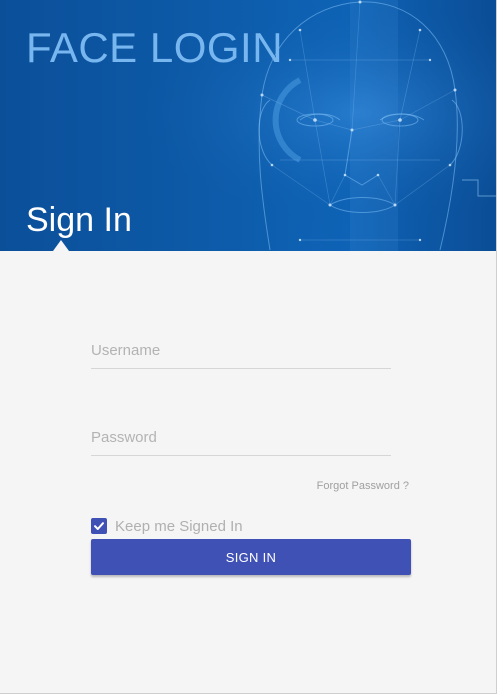 This screenshot has height=694, width=497. I want to click on remember-me-row: Keep me Signed In, so click(167, 526).